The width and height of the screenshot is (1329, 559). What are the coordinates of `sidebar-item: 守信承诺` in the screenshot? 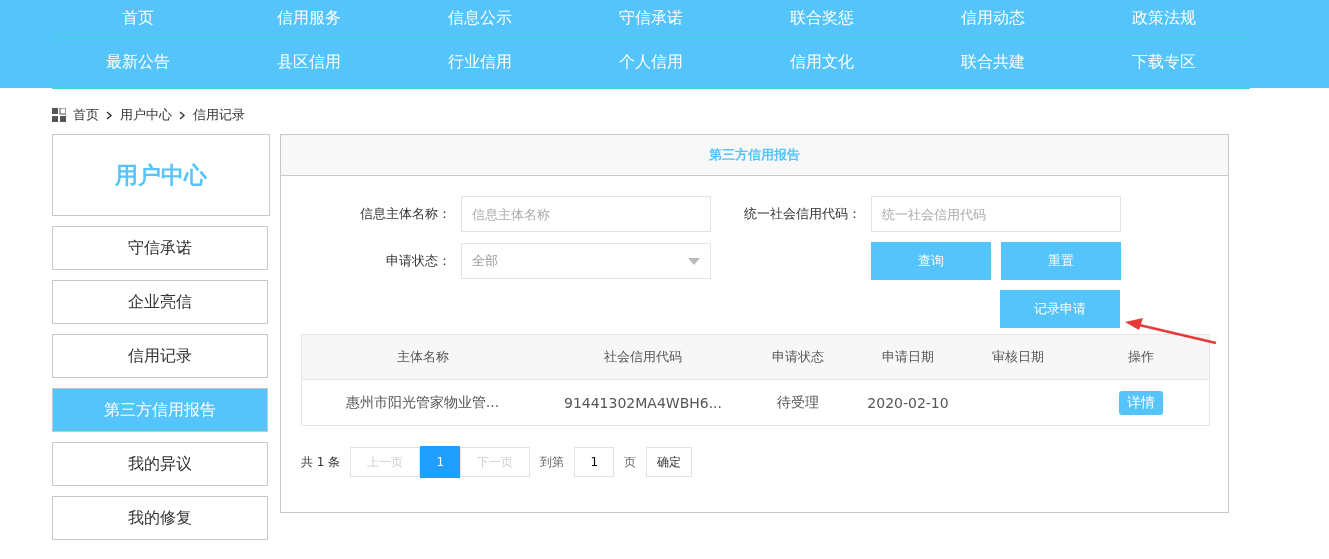 It's located at (160, 248).